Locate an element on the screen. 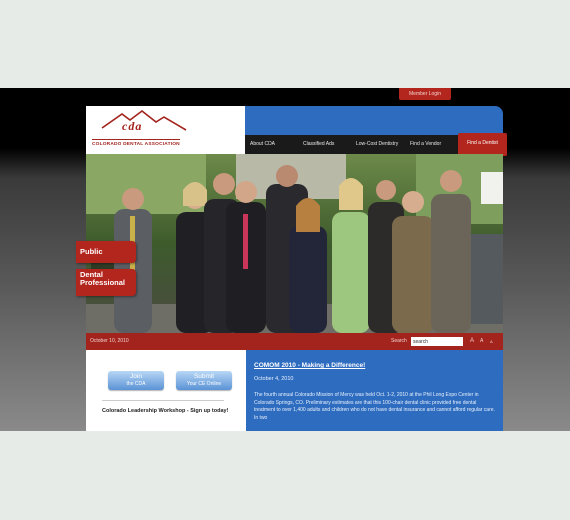 This screenshot has height=520, width=570. join-main-label: Join is located at coordinates (136, 376).